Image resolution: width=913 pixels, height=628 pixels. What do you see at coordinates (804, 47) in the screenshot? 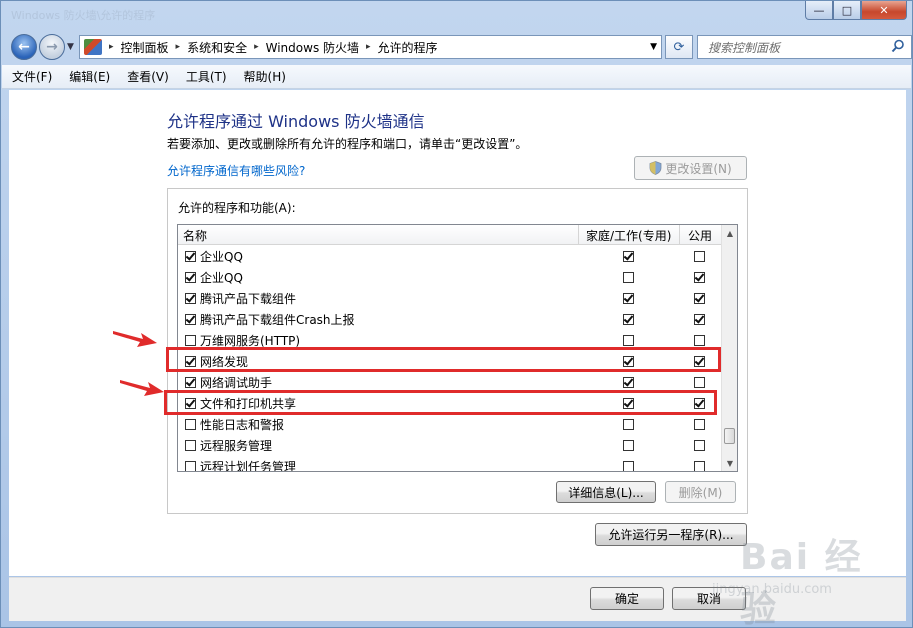
I see `search-input: 搜索控制面板` at bounding box center [804, 47].